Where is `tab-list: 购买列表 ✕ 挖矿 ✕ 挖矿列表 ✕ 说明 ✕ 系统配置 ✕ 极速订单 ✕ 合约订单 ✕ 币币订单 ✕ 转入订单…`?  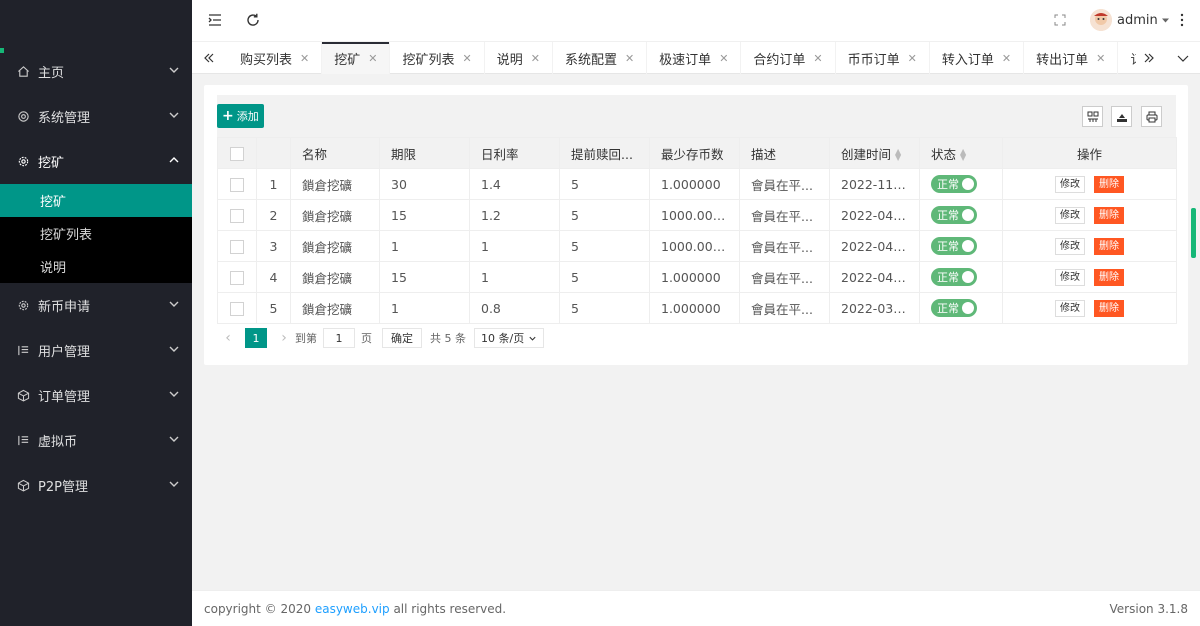
tab-list: 购买列表 ✕ 挖矿 ✕ 挖矿列表 ✕ 说明 ✕ 系统配置 ✕ 极速订单 ✕ 合约订单 ✕ 币币订单 ✕ 转入订单… is located at coordinates (682, 58).